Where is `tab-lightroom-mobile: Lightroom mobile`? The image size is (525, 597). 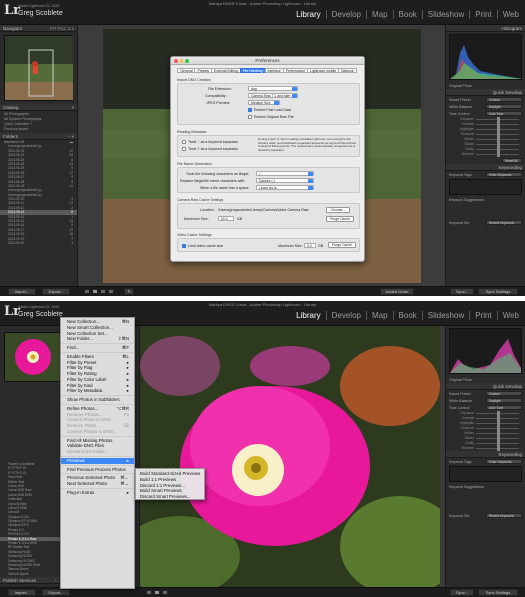
tab-lightroom-mobile: Lightroom mobile is located at coordinates (323, 70).